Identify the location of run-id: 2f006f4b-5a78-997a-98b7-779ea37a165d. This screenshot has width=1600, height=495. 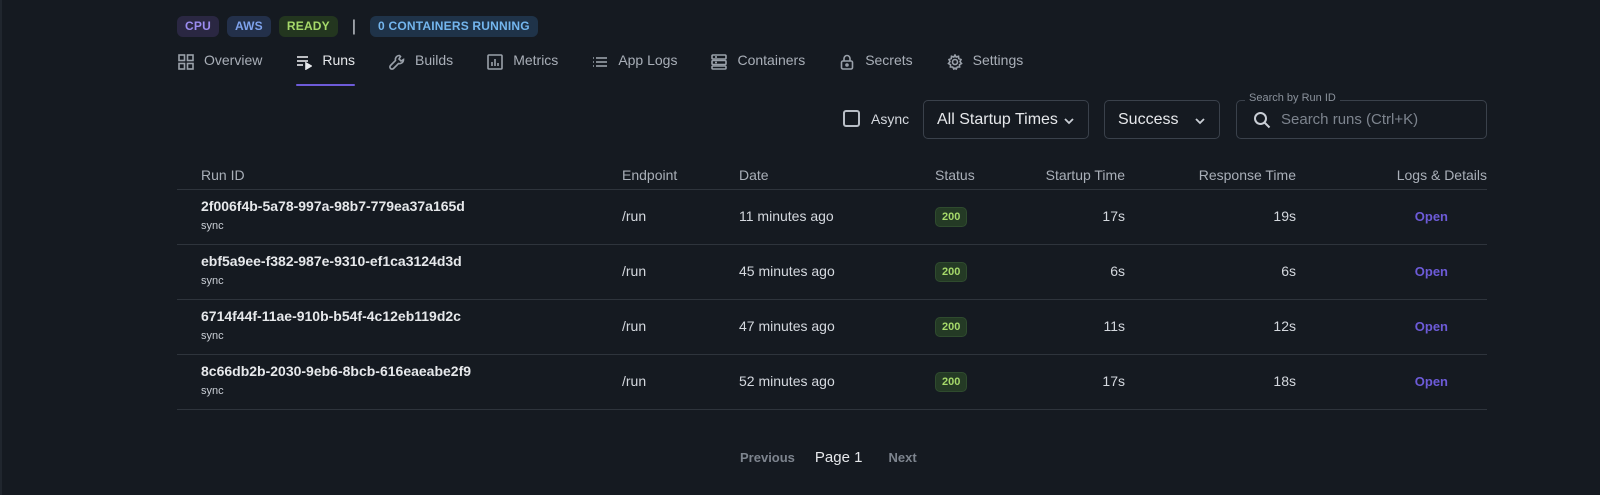
(333, 206).